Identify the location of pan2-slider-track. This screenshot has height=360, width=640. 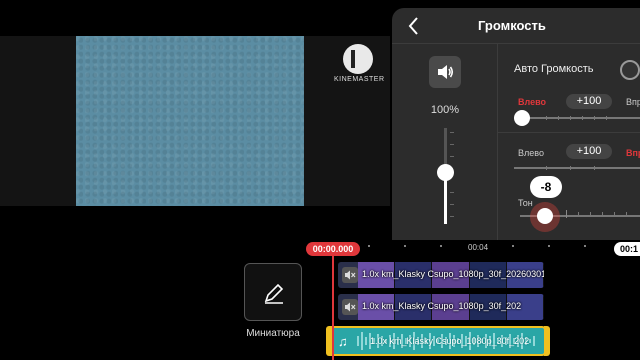
(577, 168).